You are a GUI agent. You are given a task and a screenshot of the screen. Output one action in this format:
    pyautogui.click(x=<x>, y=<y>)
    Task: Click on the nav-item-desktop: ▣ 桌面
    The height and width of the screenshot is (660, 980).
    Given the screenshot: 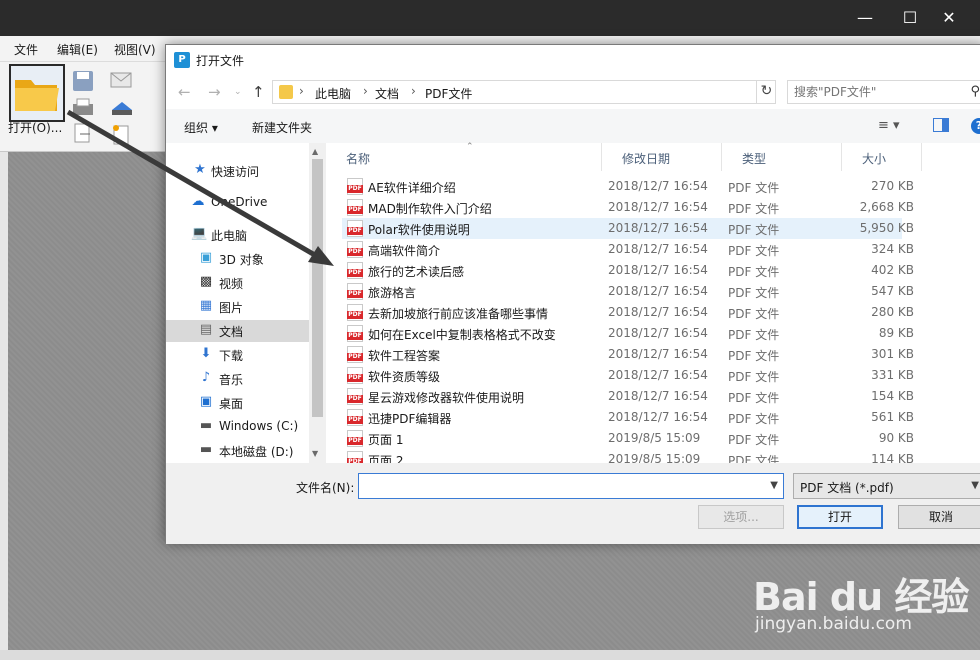 What is the action you would take?
    pyautogui.click(x=237, y=403)
    